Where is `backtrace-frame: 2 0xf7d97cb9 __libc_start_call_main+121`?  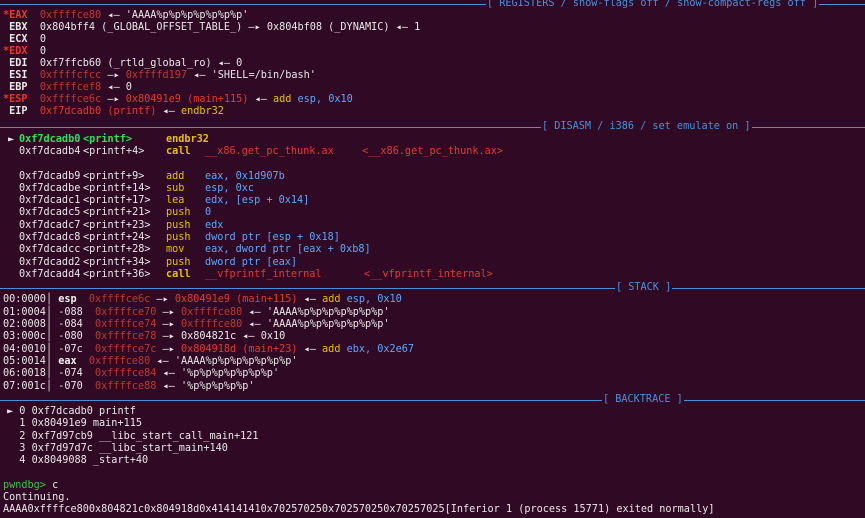 backtrace-frame: 2 0xf7d97cb9 __libc_start_call_main+121 is located at coordinates (133, 437).